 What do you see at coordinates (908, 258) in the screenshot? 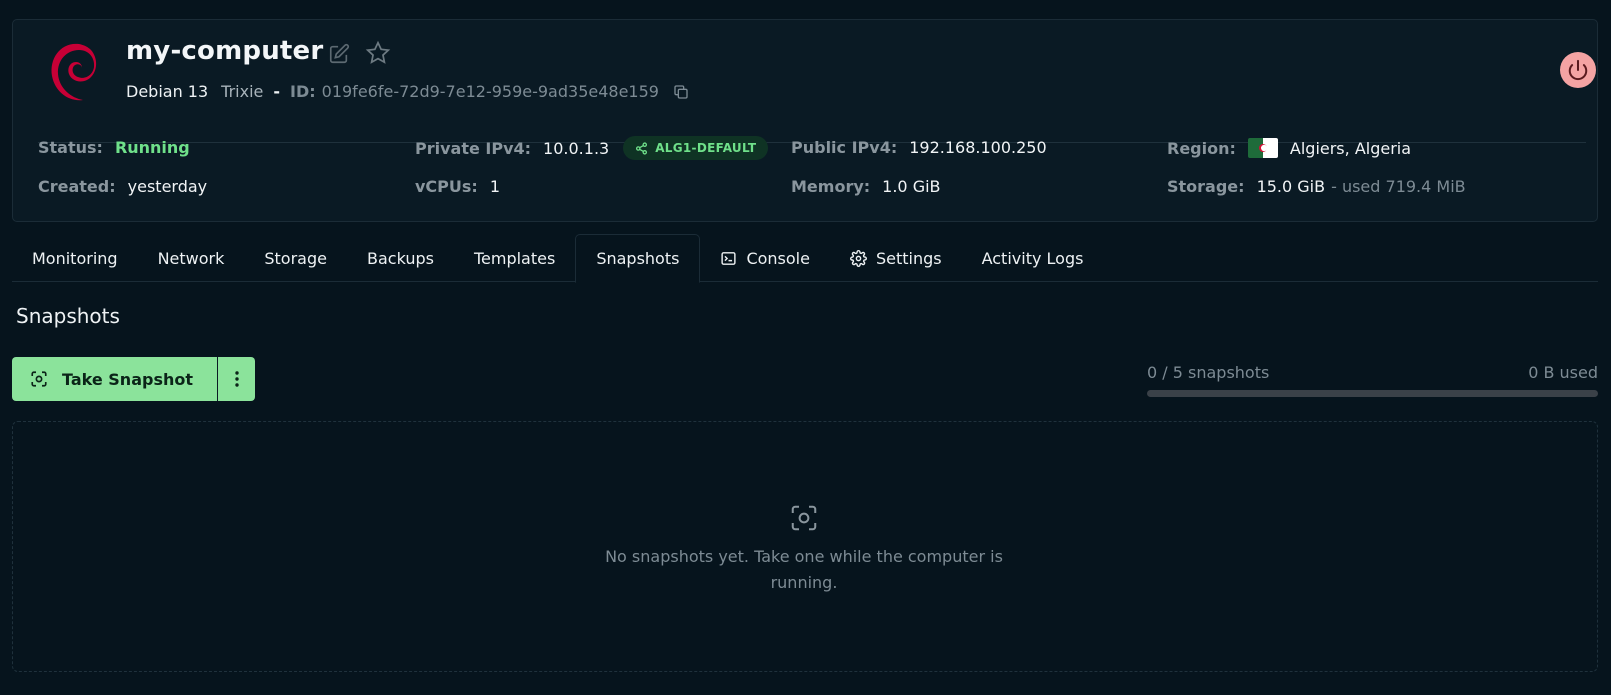
I see `tab-label: Settings` at bounding box center [908, 258].